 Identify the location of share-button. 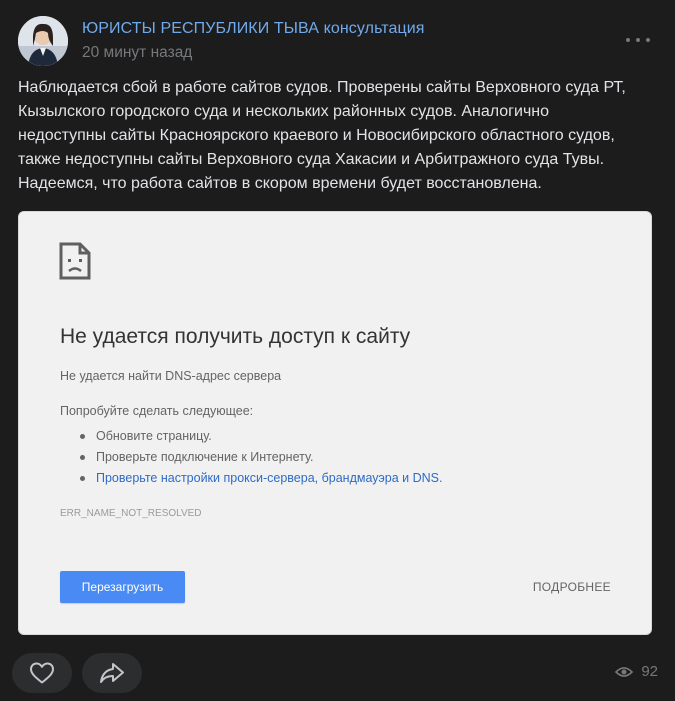
(112, 673).